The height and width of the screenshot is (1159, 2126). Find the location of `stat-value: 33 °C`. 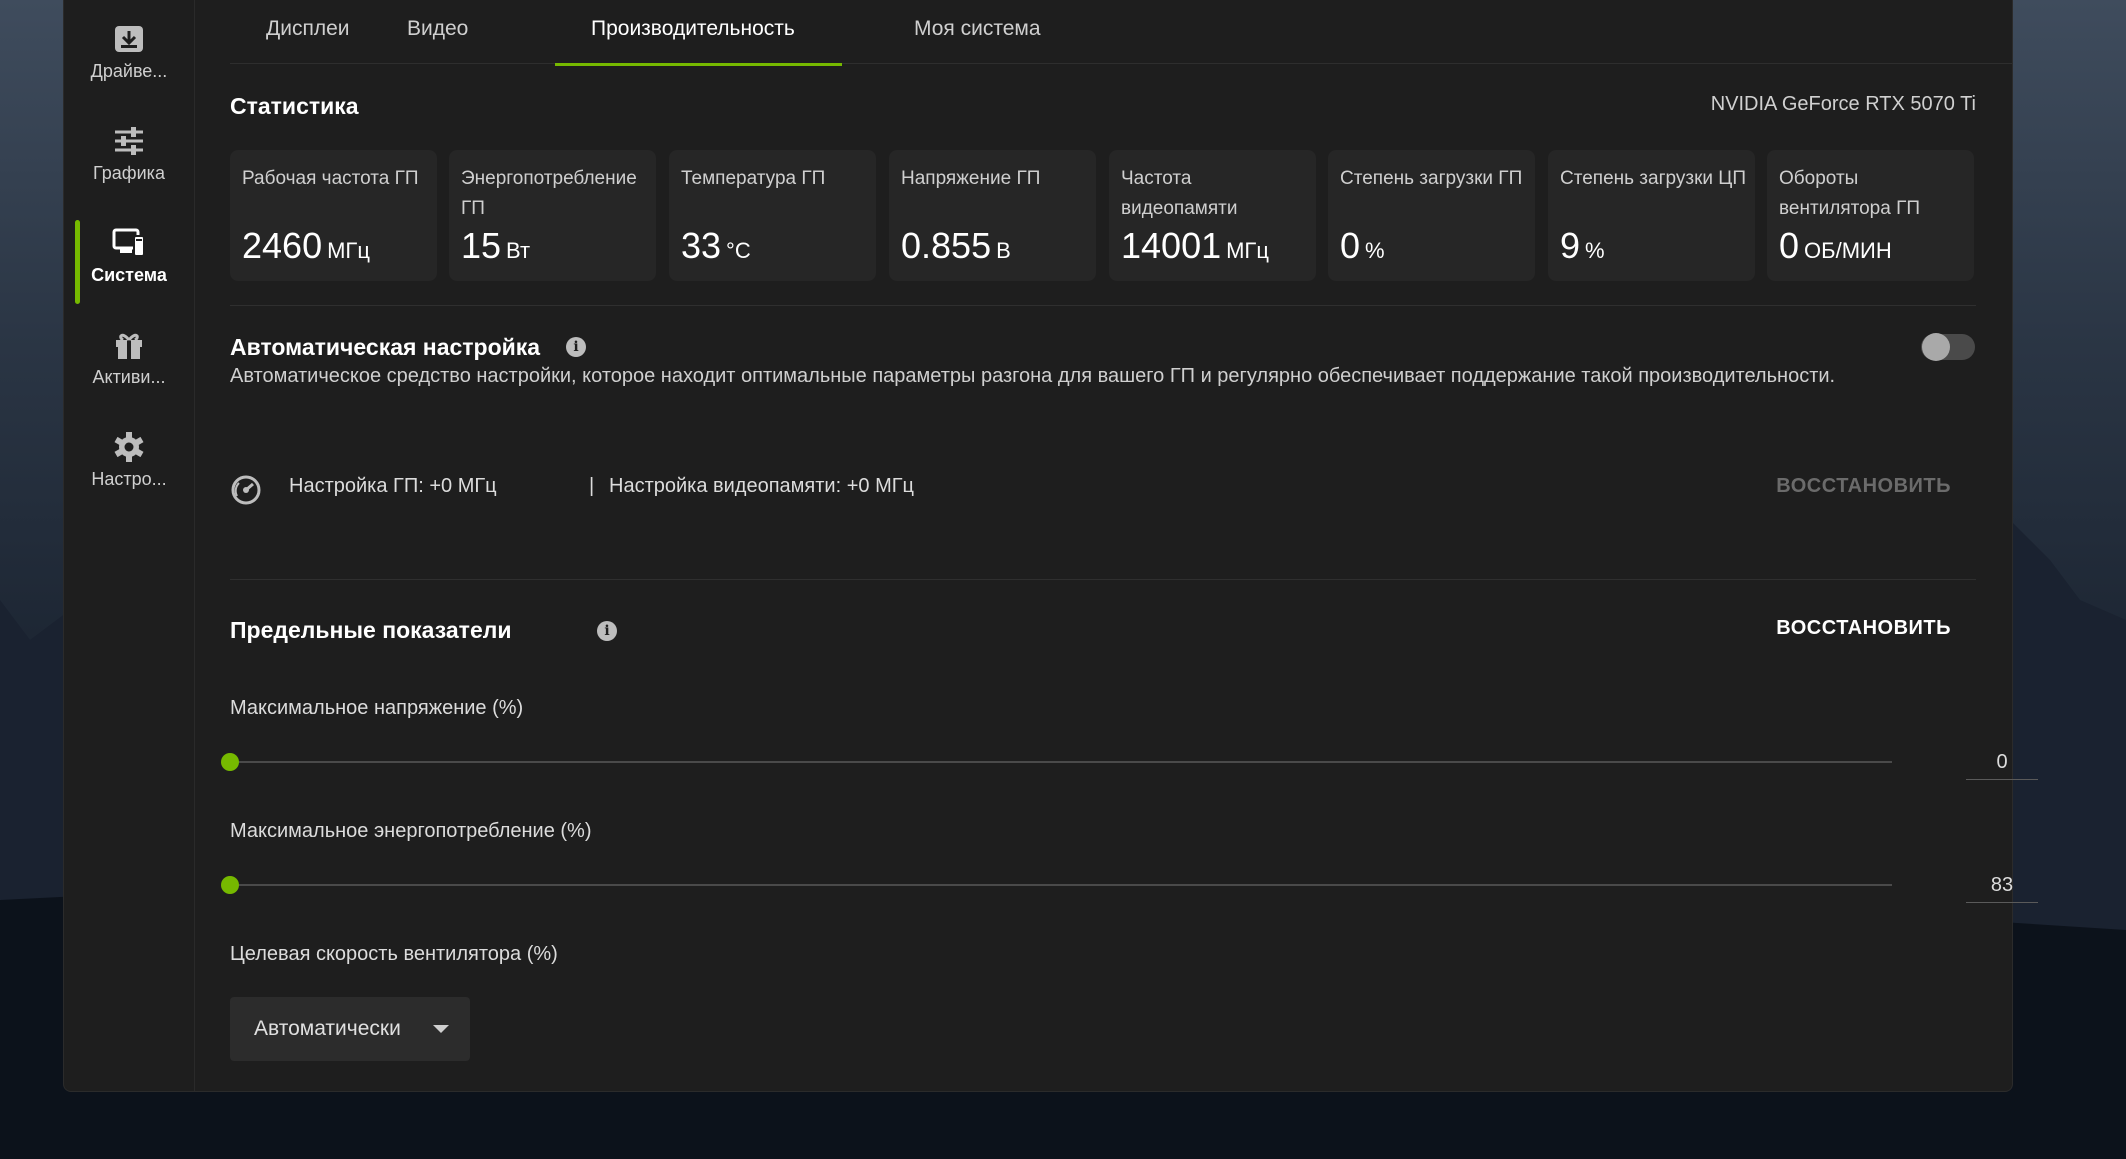

stat-value: 33 °C is located at coordinates (716, 245).